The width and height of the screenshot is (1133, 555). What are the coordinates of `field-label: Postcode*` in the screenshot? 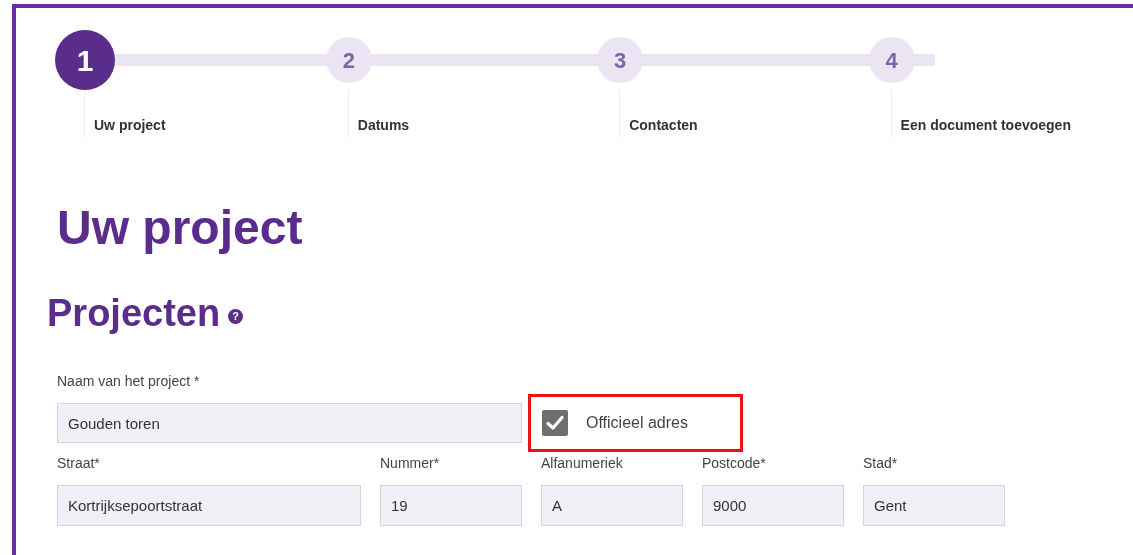 It's located at (734, 463).